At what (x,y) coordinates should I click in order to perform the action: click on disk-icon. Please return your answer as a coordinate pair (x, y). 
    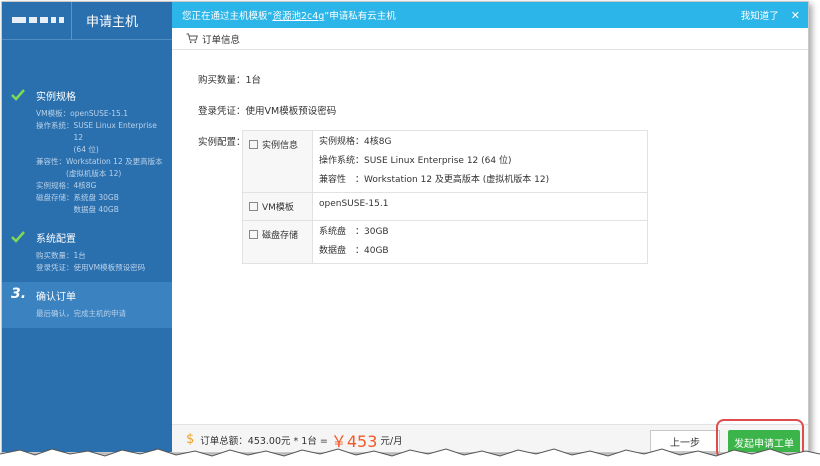
    Looking at the image, I should click on (253, 234).